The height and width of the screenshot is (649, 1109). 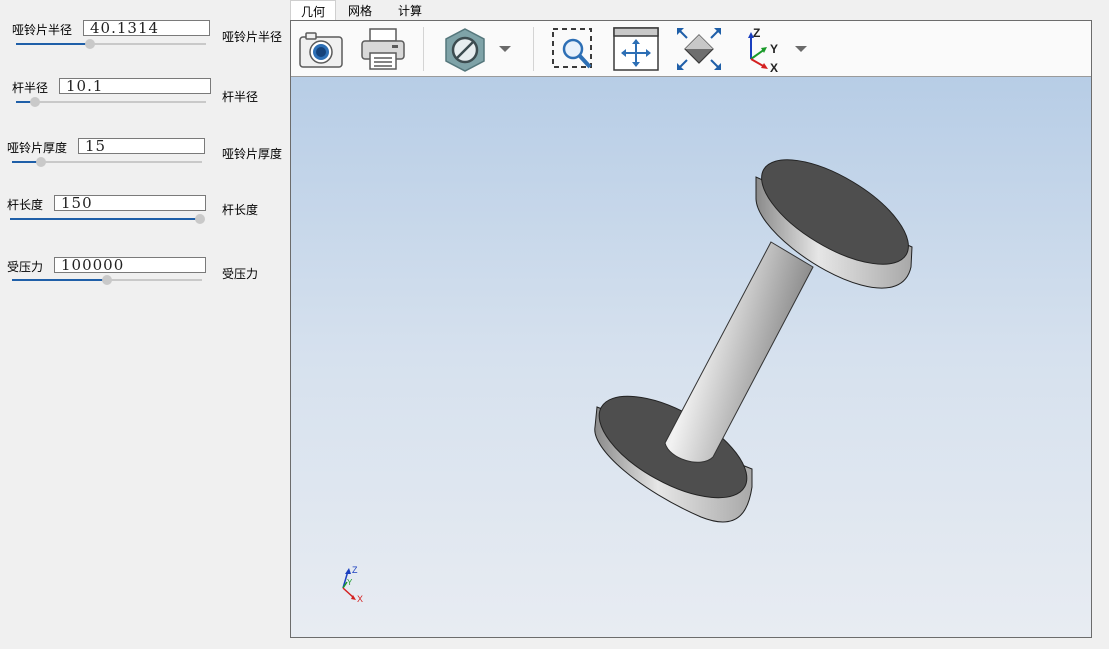 What do you see at coordinates (756, 33) in the screenshot?
I see `toolbar-axis-z-label: Z` at bounding box center [756, 33].